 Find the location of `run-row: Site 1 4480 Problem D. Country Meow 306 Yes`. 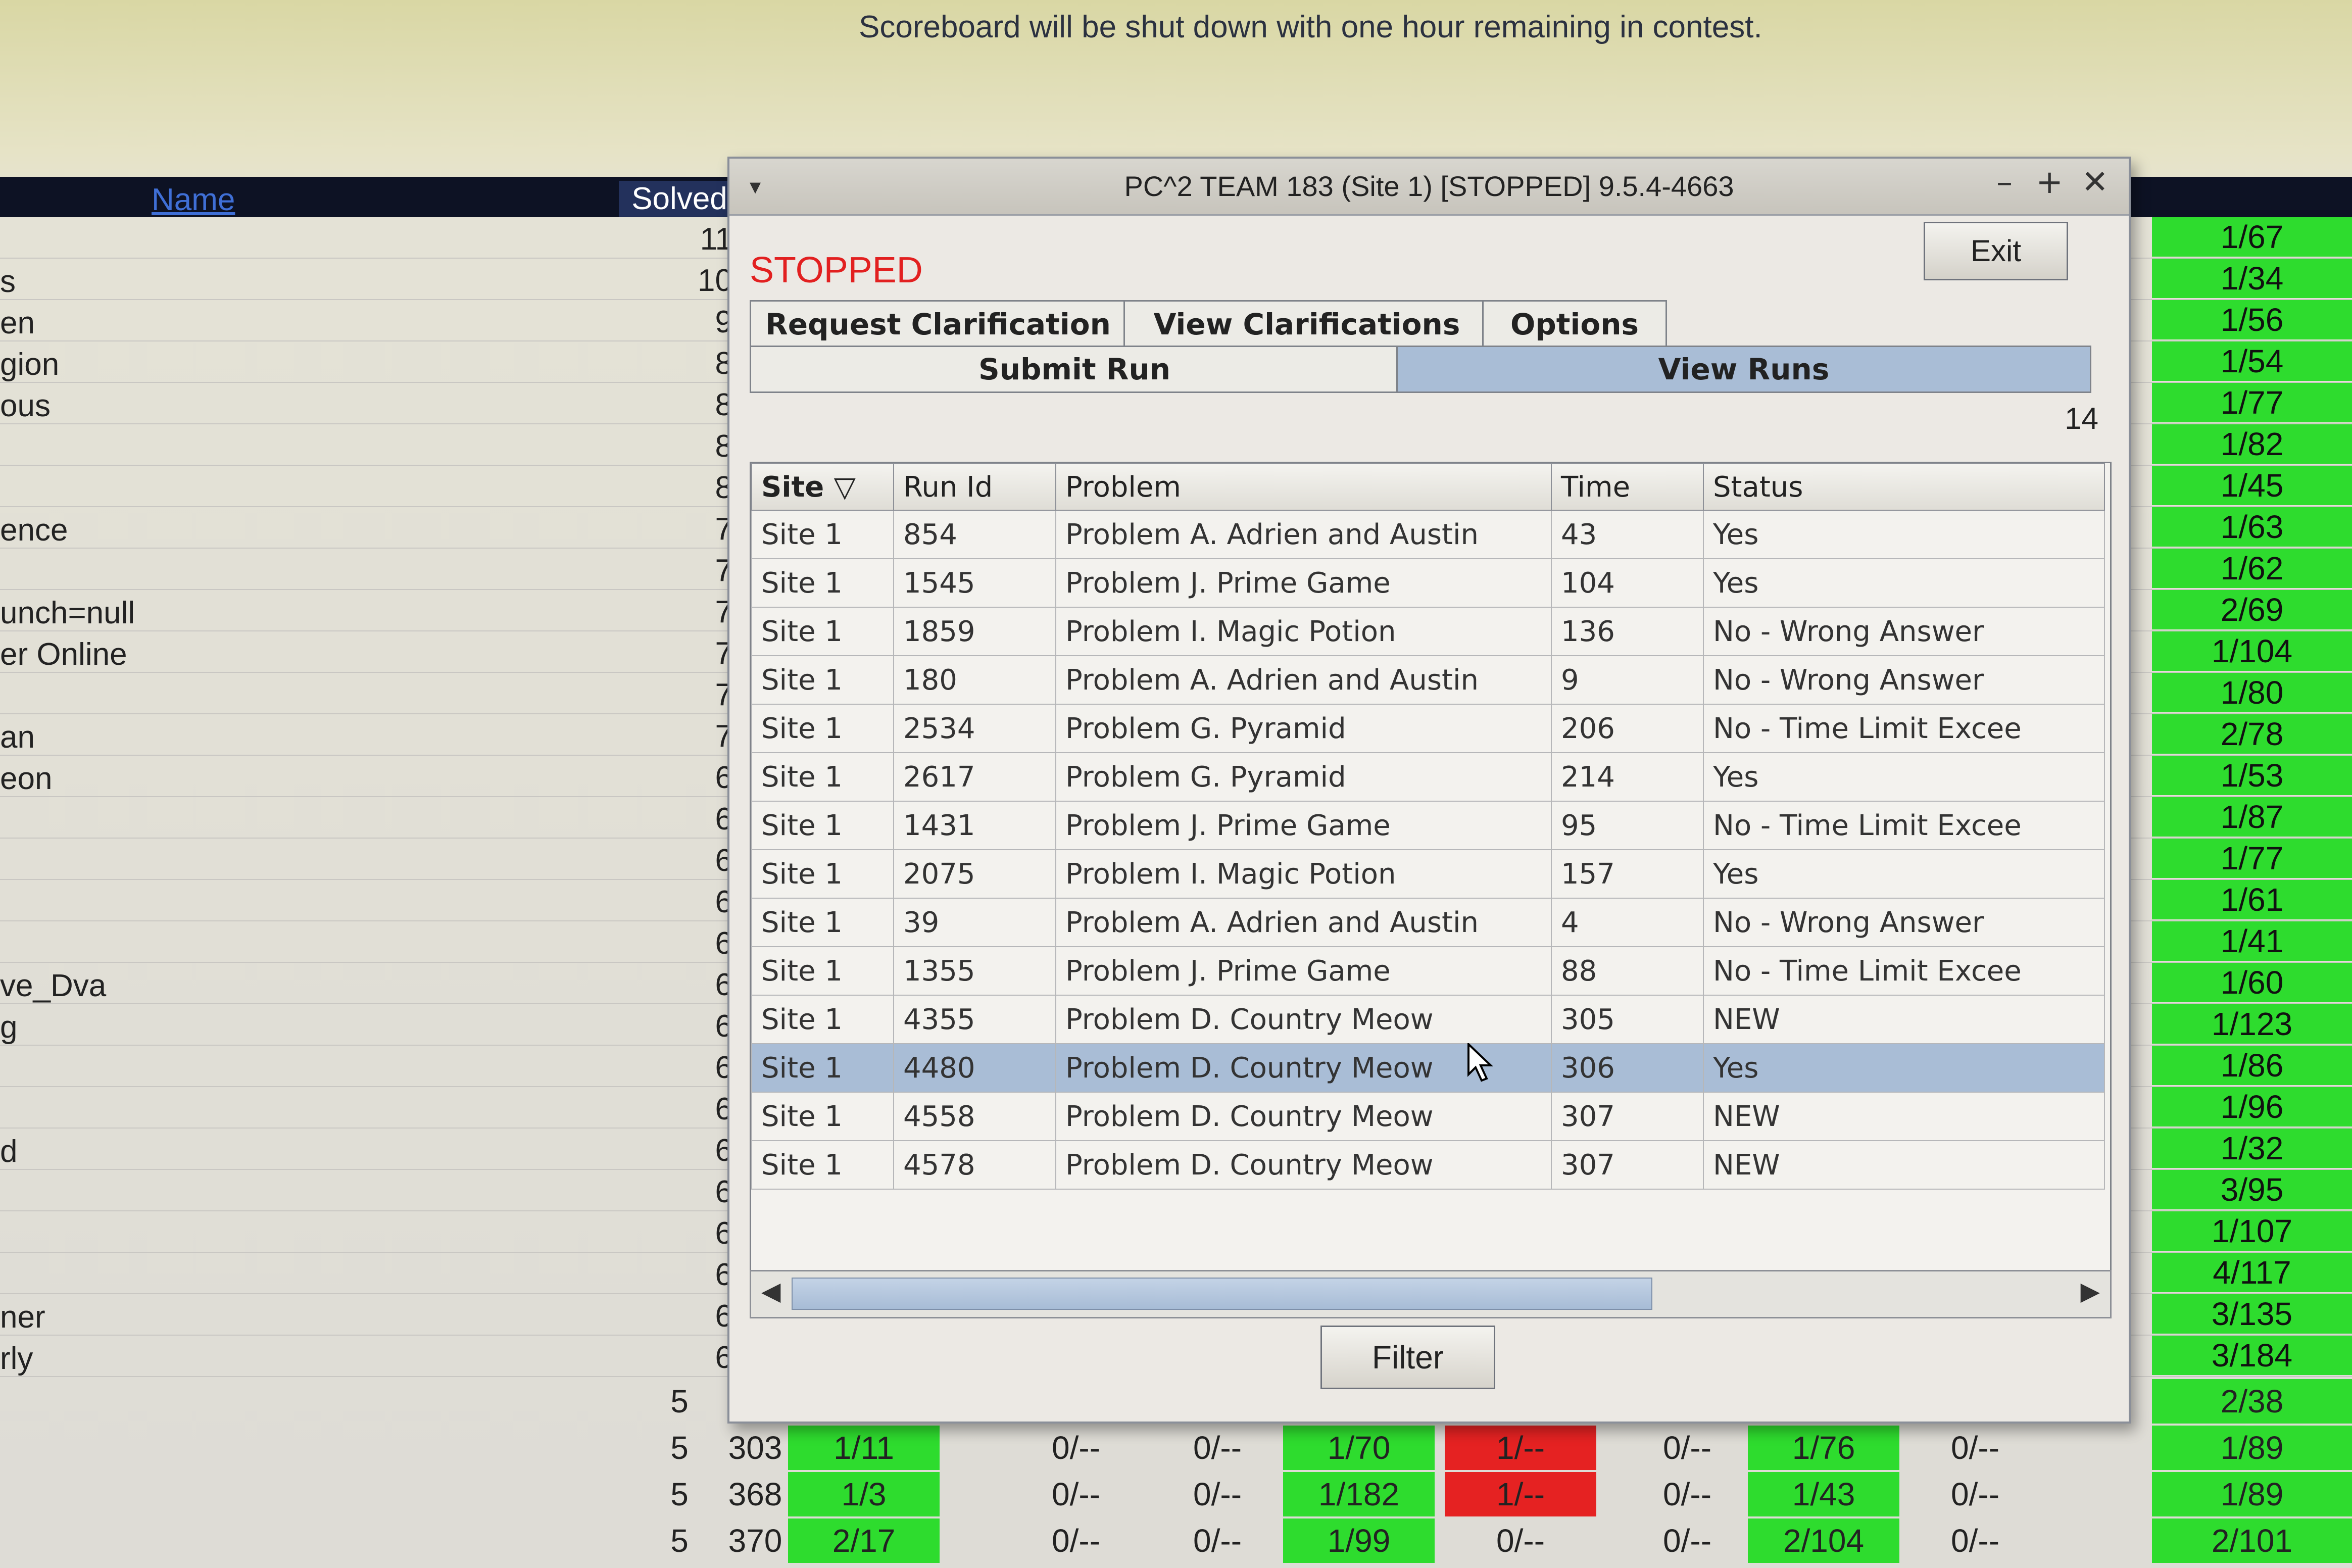

run-row: Site 1 4480 Problem D. Country Meow 306 Yes is located at coordinates (1428, 1068).